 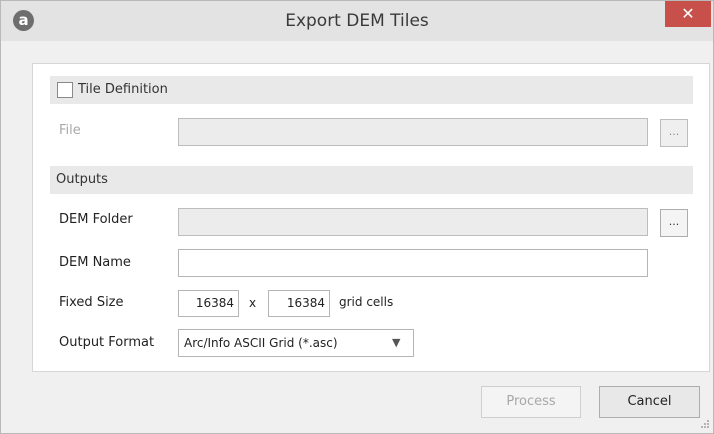 I want to click on dem-name-input, so click(x=413, y=263).